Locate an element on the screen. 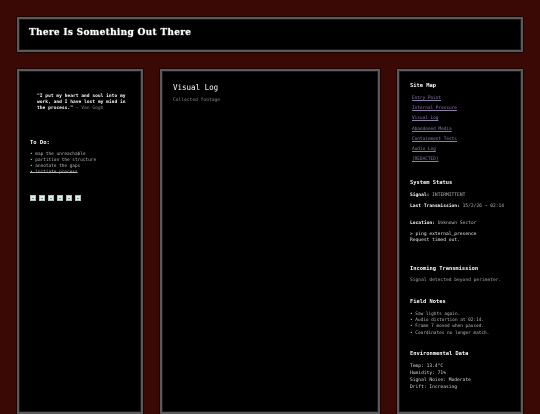 The image size is (540, 414). last-transmission-label: Last Transmission: is located at coordinates (435, 206).